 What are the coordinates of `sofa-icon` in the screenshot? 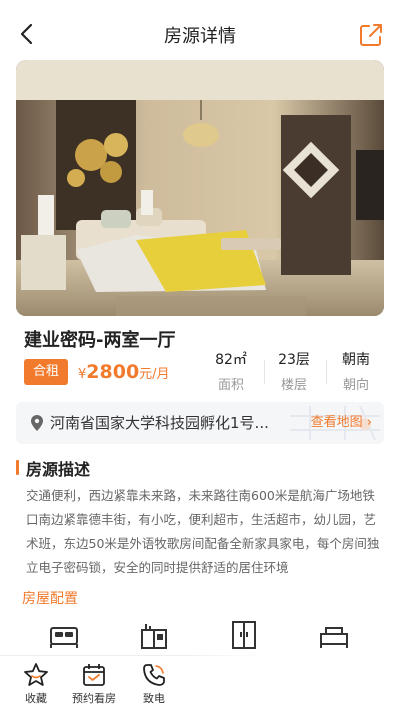 It's located at (334, 637).